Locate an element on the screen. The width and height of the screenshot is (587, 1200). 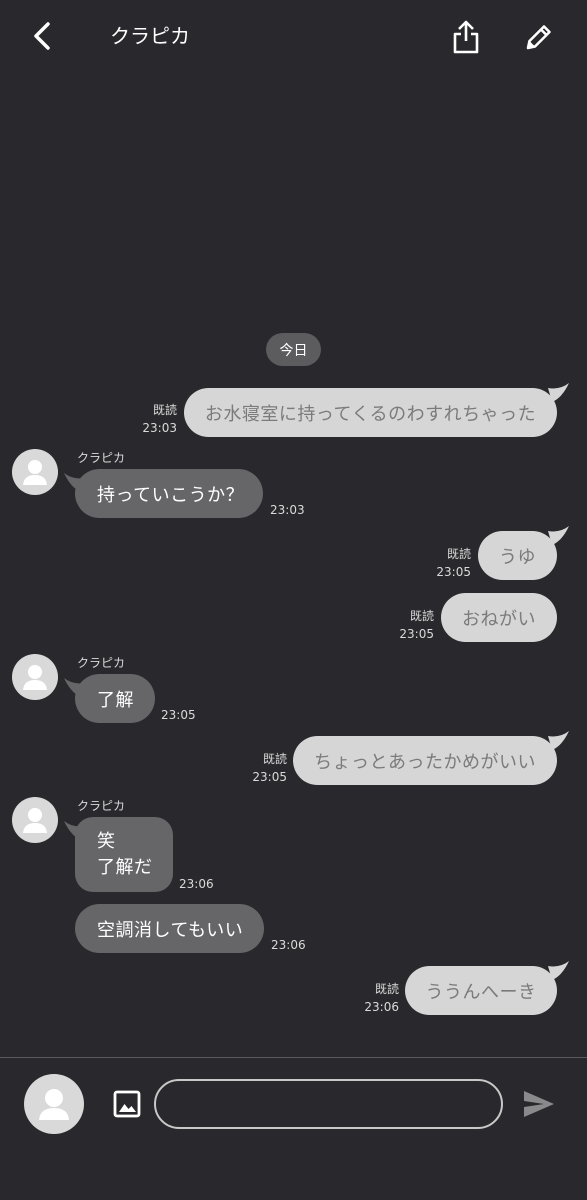
message-text: おねがい is located at coordinates (499, 619).